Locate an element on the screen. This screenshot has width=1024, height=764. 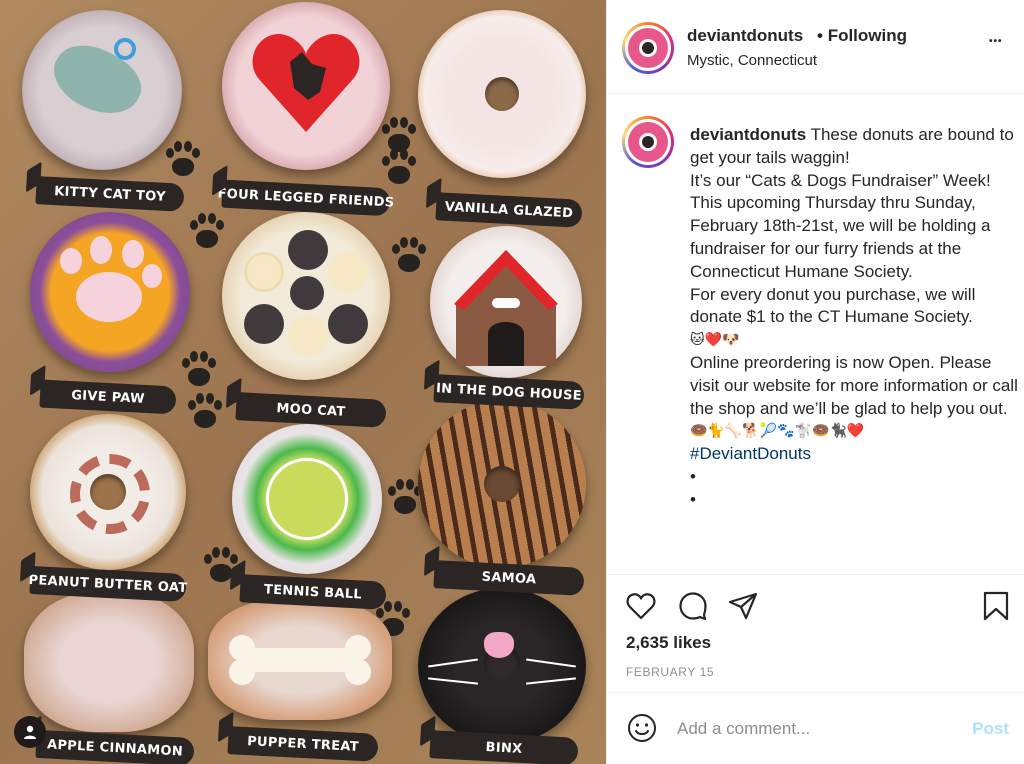
save-button is located at coordinates (996, 606).